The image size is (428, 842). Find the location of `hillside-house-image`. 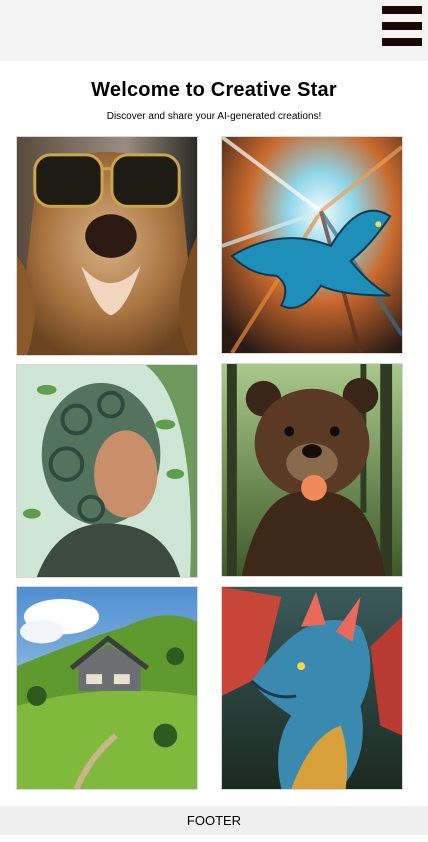

hillside-house-image is located at coordinates (107, 688).